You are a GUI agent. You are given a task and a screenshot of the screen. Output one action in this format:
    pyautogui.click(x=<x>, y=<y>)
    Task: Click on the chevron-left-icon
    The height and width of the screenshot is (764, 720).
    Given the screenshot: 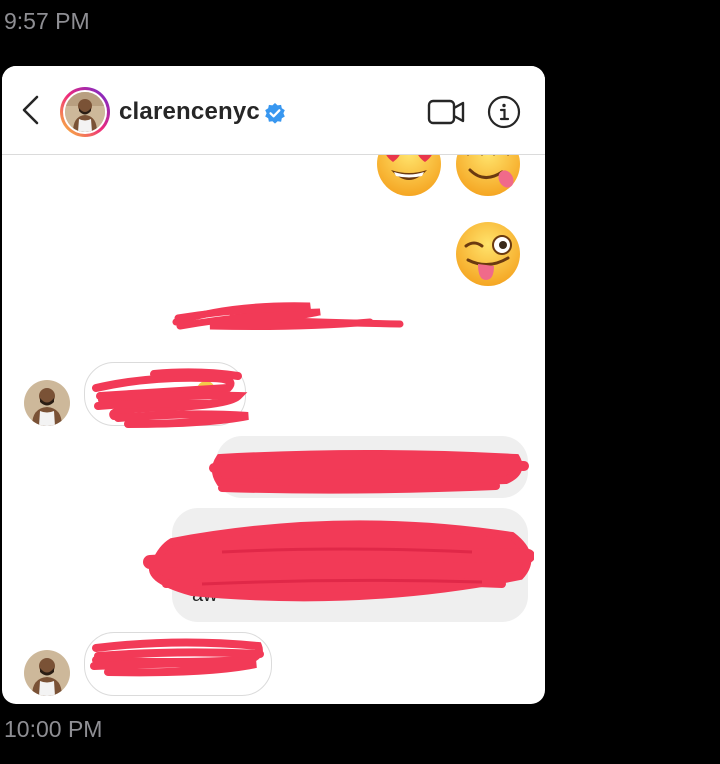 What is the action you would take?
    pyautogui.click(x=31, y=110)
    